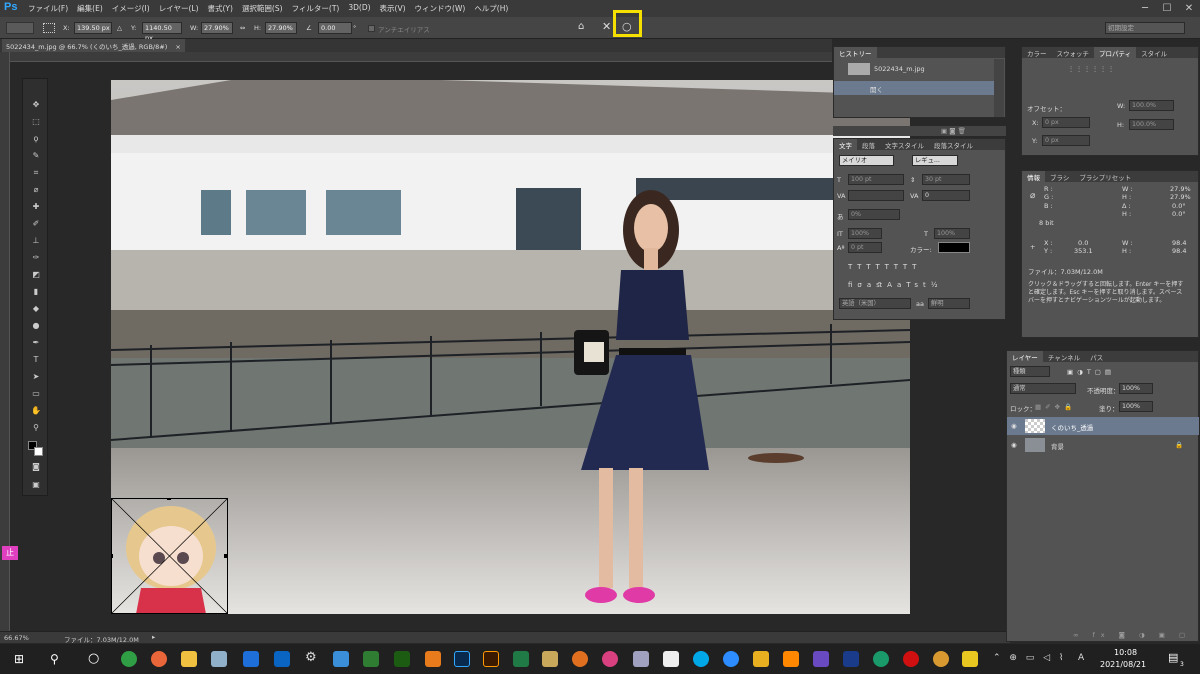 This screenshot has height=674, width=1200. What do you see at coordinates (791, 659) in the screenshot?
I see `vlc-icon` at bounding box center [791, 659].